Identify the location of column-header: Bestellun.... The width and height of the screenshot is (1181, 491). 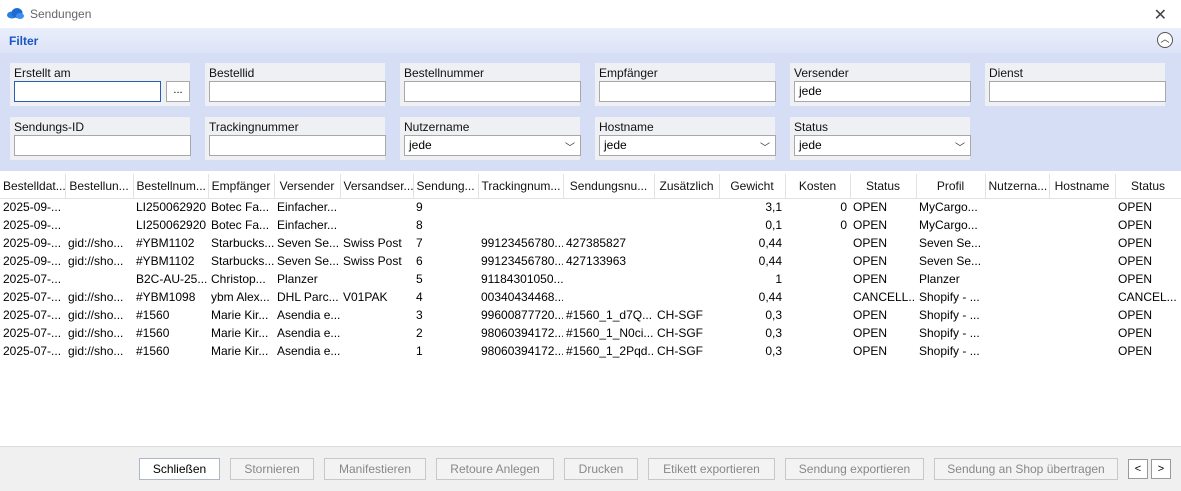
(99, 186).